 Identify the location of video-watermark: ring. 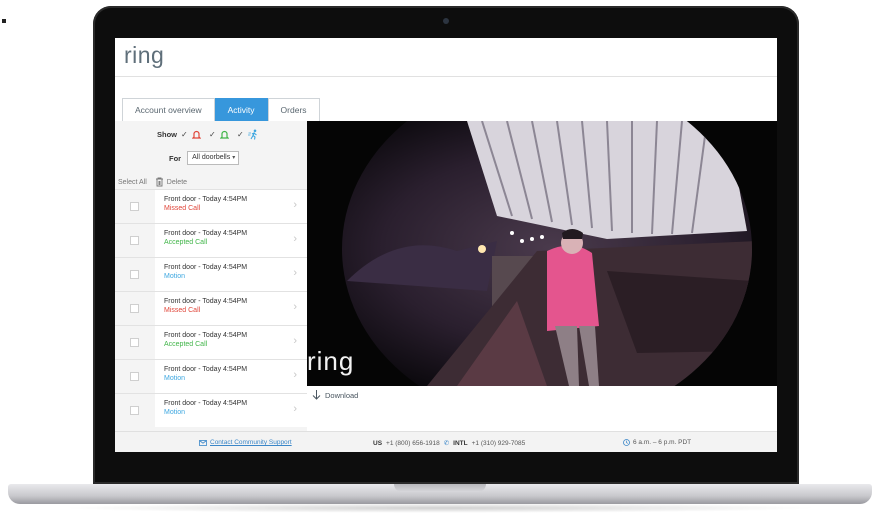
(331, 361).